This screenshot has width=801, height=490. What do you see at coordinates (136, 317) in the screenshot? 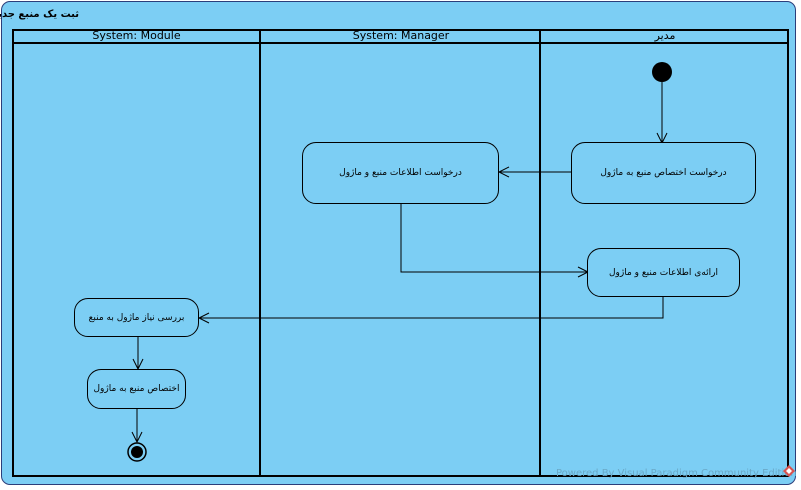
I see `action-check-need: بررسی نیاز ماژول به منبع` at bounding box center [136, 317].